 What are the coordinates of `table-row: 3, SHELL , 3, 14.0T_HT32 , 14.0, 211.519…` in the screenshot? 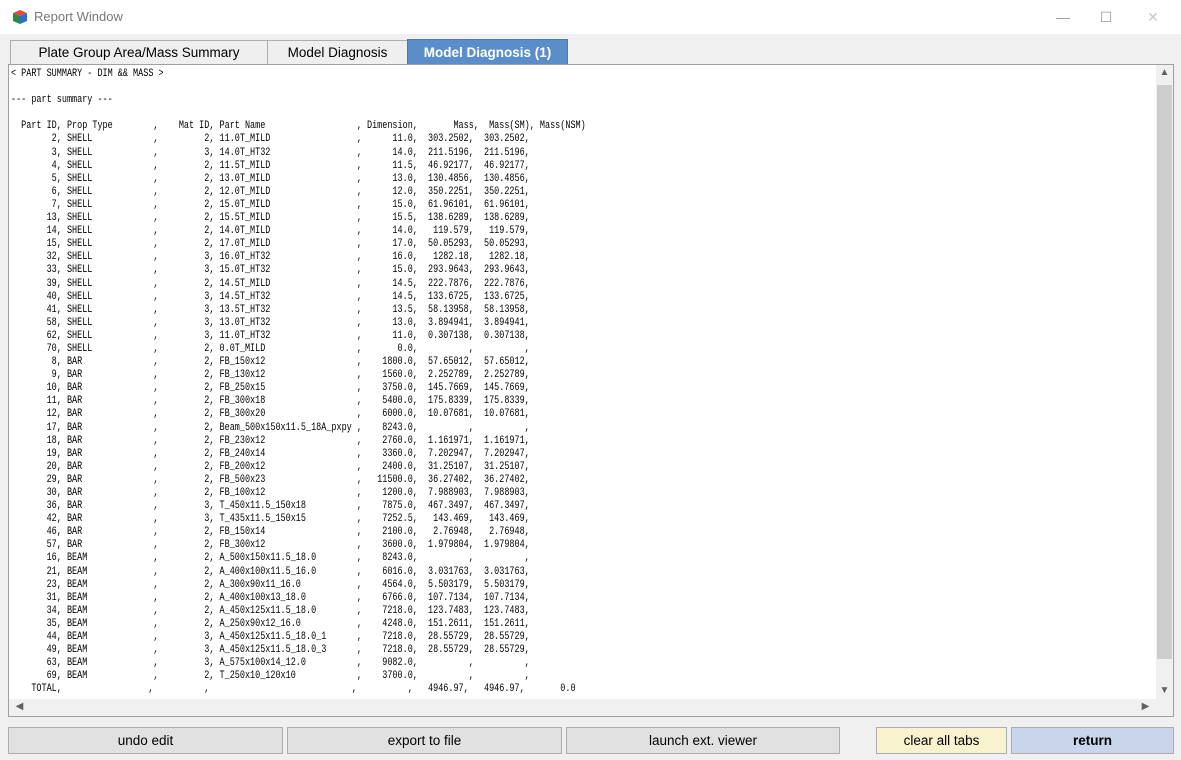 It's located at (270, 152).